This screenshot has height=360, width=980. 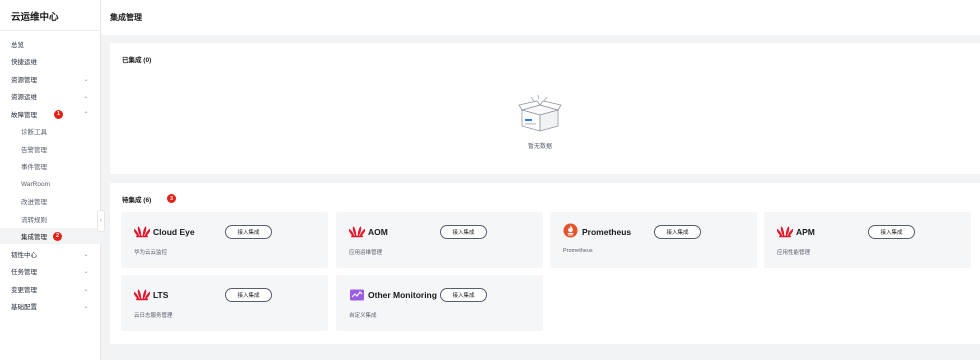 I want to click on monitoring-chart-icon, so click(x=357, y=295).